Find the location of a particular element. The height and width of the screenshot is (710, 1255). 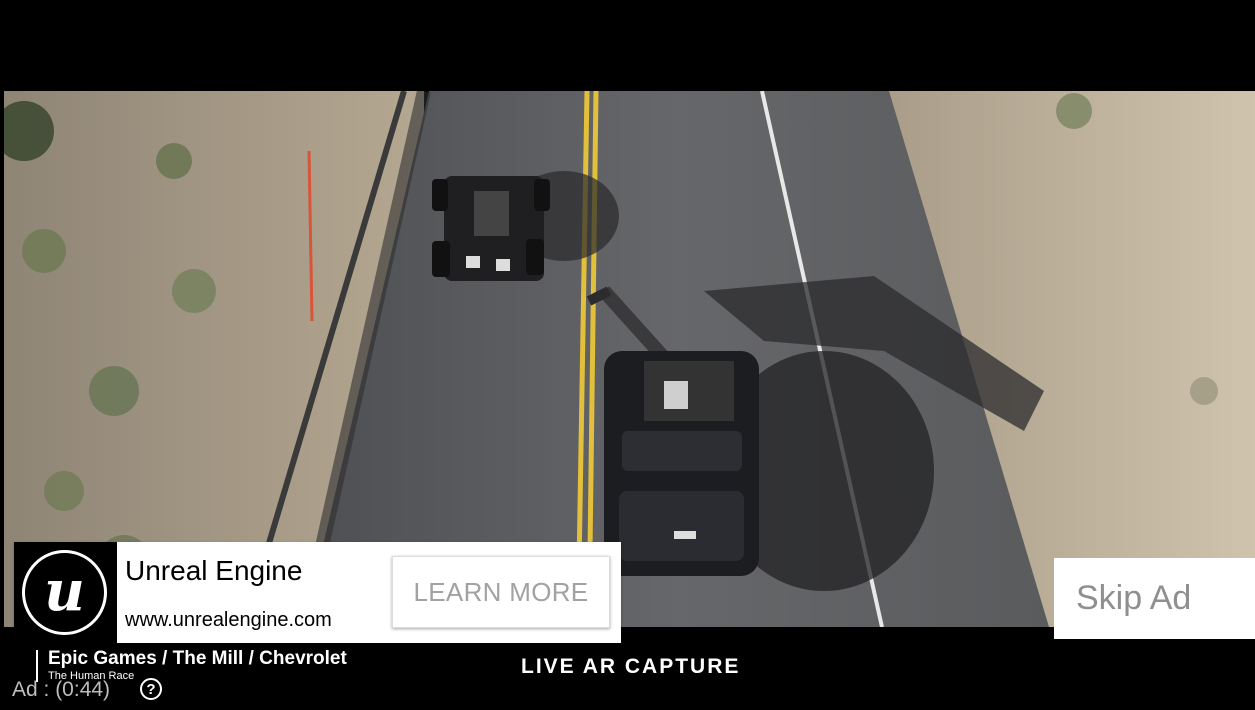

logo-glyph: u is located at coordinates (64, 590).